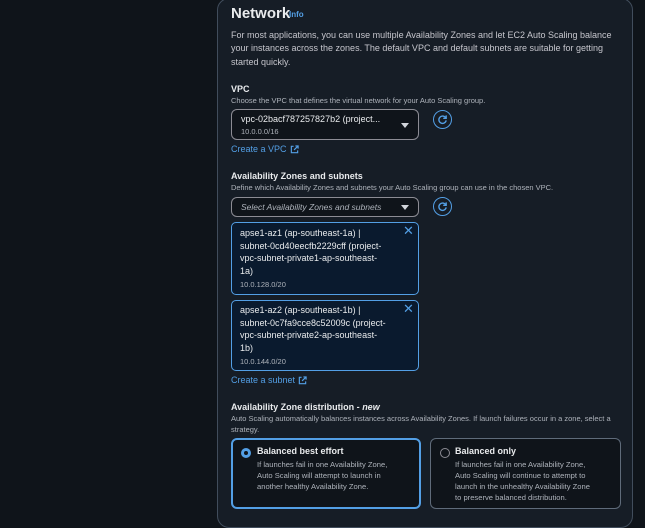 The height and width of the screenshot is (528, 645). I want to click on subnet-token-line: apse1-az2 (ap-southeast-1b) |, so click(300, 310).